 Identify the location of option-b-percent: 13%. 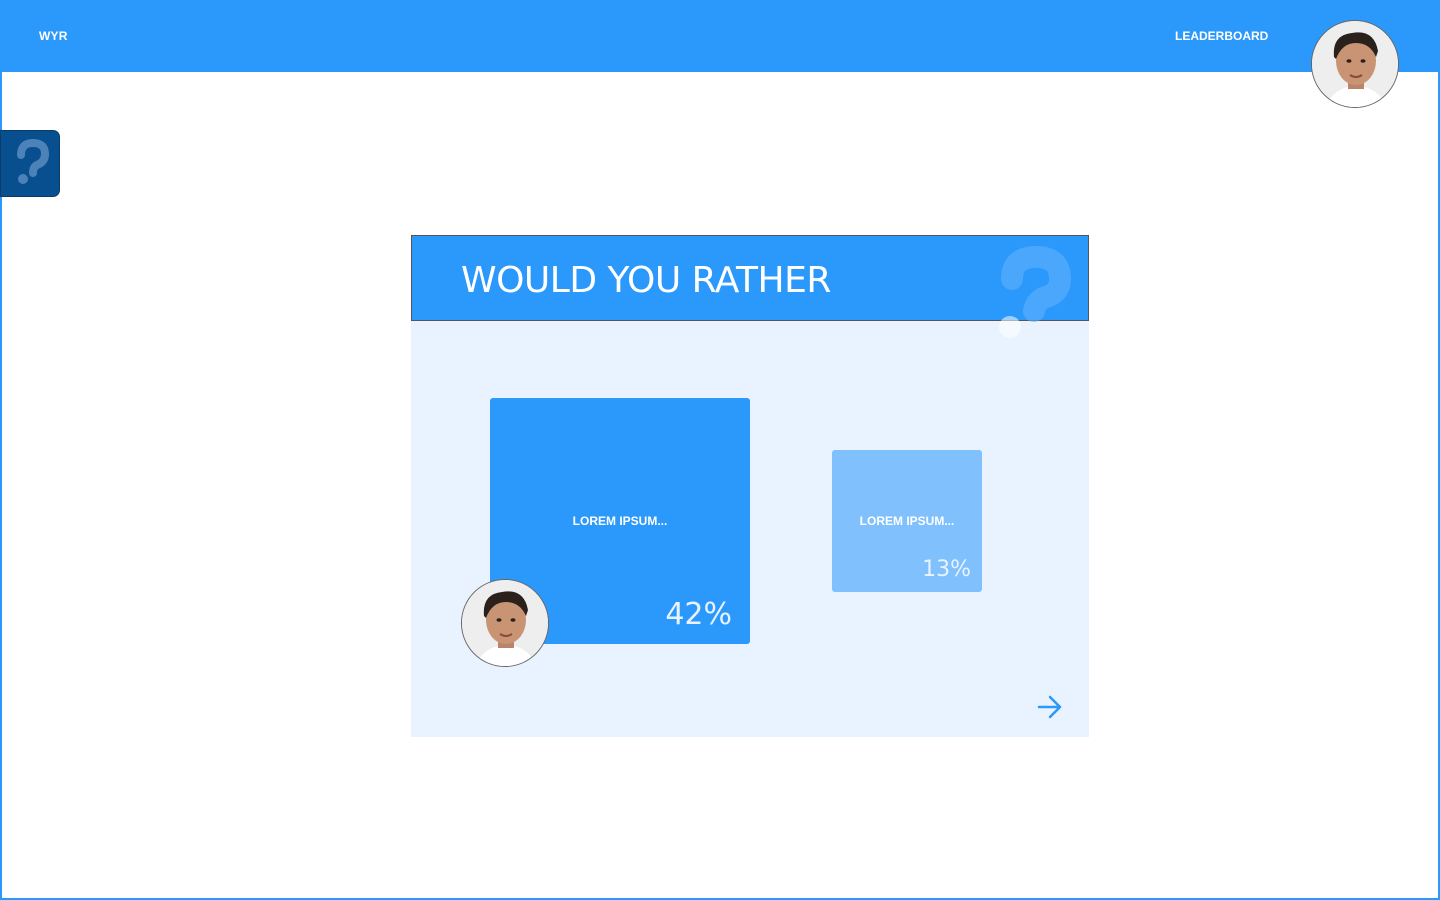
(946, 569).